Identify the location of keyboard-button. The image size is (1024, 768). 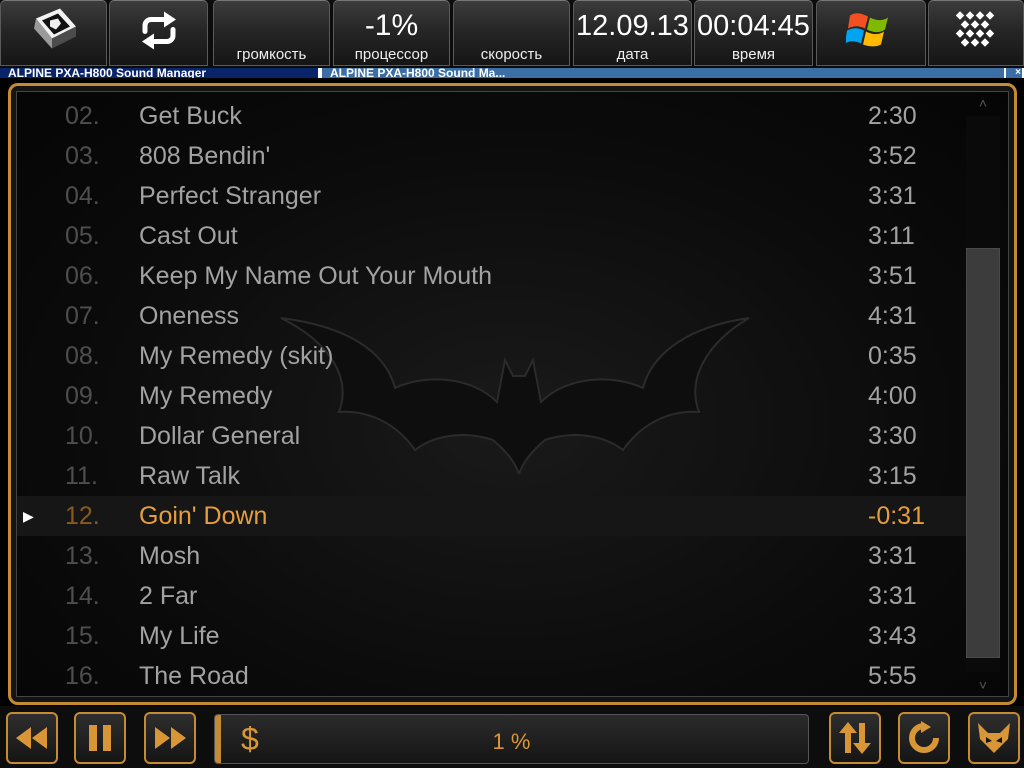
(53, 33).